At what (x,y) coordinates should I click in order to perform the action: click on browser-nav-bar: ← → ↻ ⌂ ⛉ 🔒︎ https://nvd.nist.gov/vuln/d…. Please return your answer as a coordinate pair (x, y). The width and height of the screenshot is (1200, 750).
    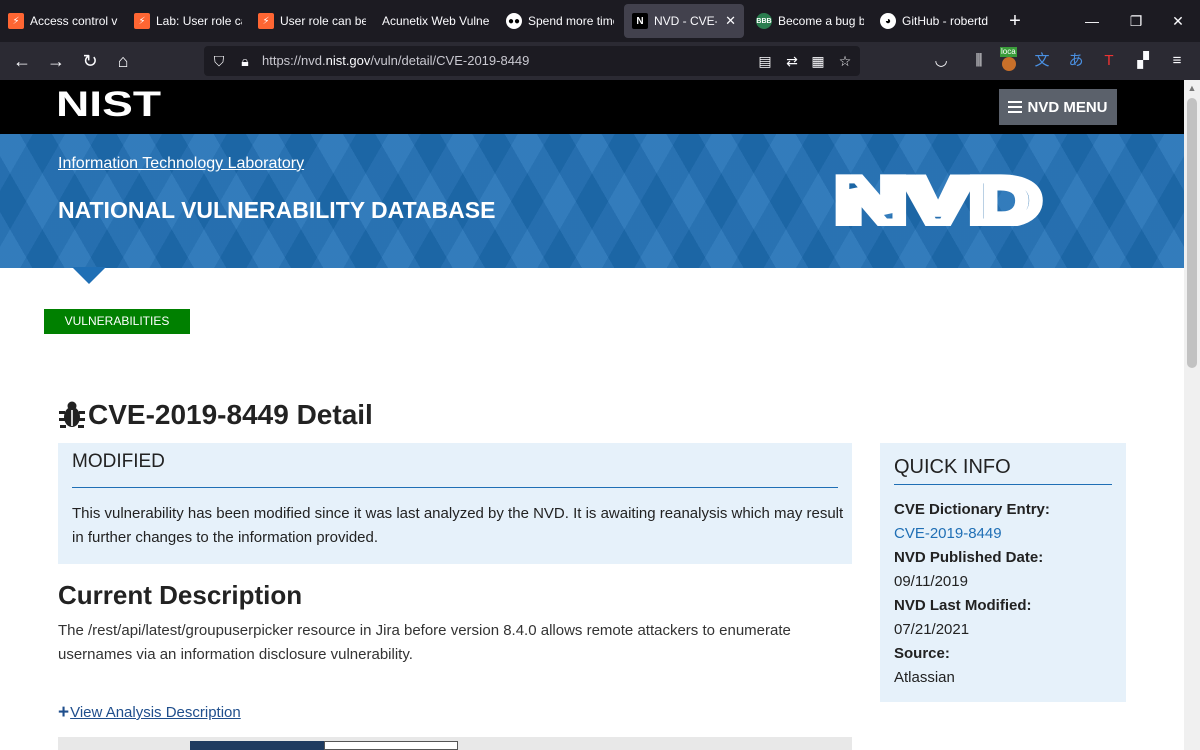
    Looking at the image, I should click on (600, 61).